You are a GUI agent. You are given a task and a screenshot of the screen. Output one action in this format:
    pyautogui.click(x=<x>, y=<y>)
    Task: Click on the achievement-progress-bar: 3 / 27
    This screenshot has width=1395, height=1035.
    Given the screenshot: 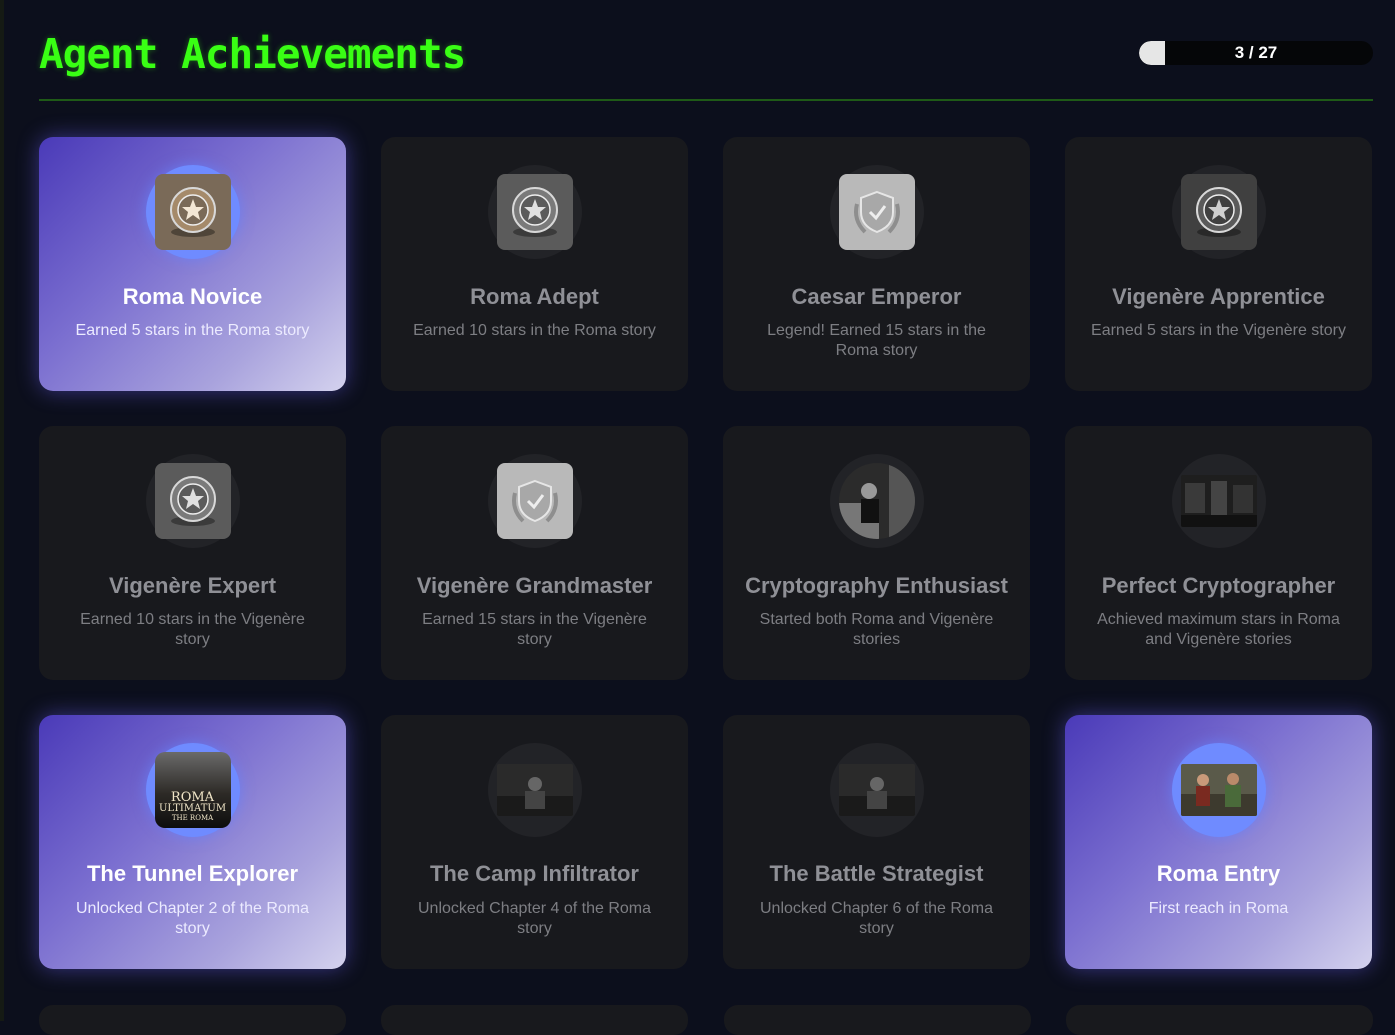 What is the action you would take?
    pyautogui.click(x=1256, y=53)
    